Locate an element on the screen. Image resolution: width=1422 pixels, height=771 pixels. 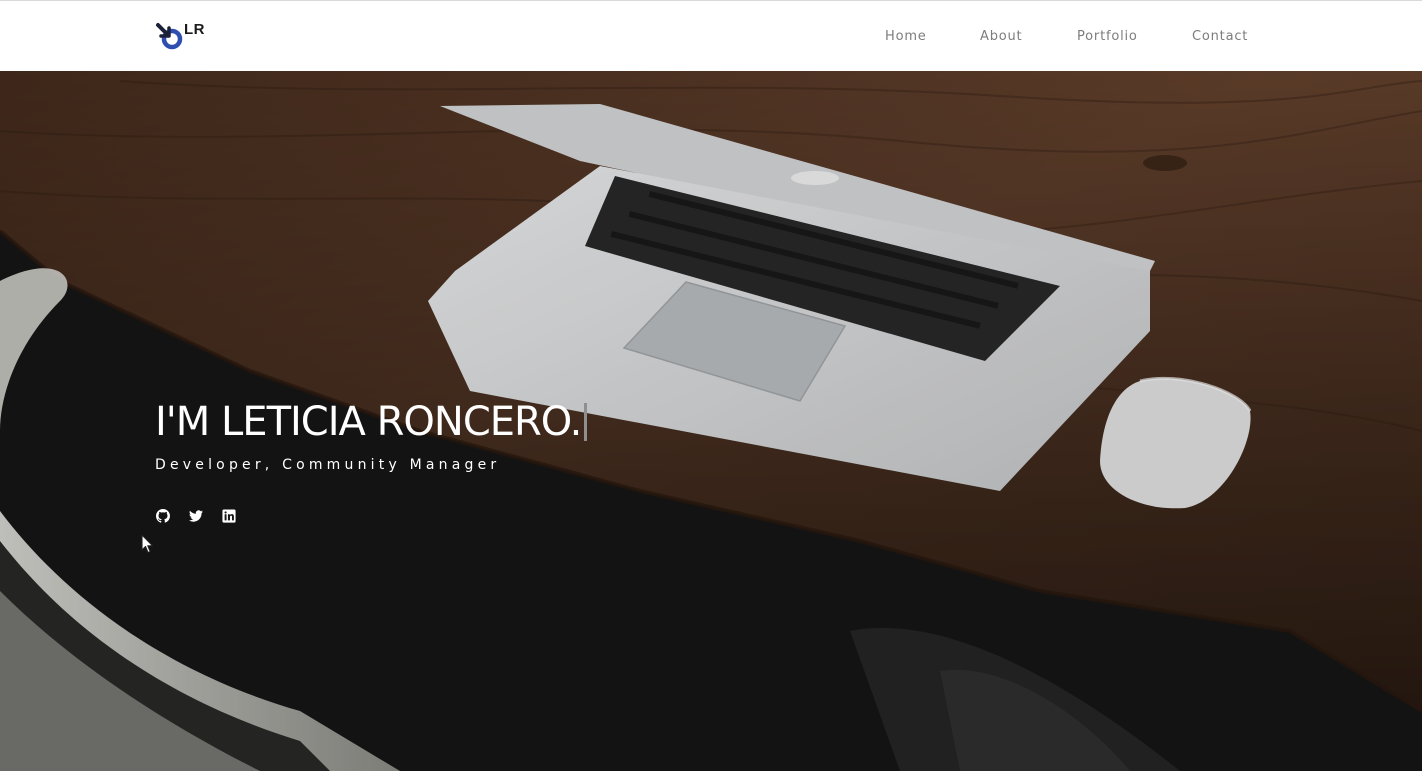
github-link is located at coordinates (163, 516).